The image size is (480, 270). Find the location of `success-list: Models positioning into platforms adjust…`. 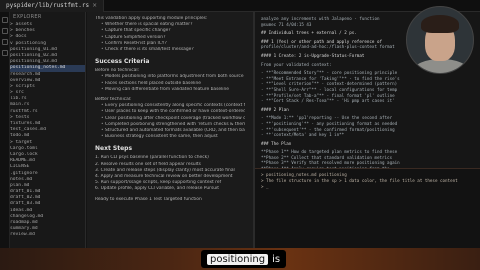

success-list: Models positioning into platforms adjust… is located at coordinates (170, 83).